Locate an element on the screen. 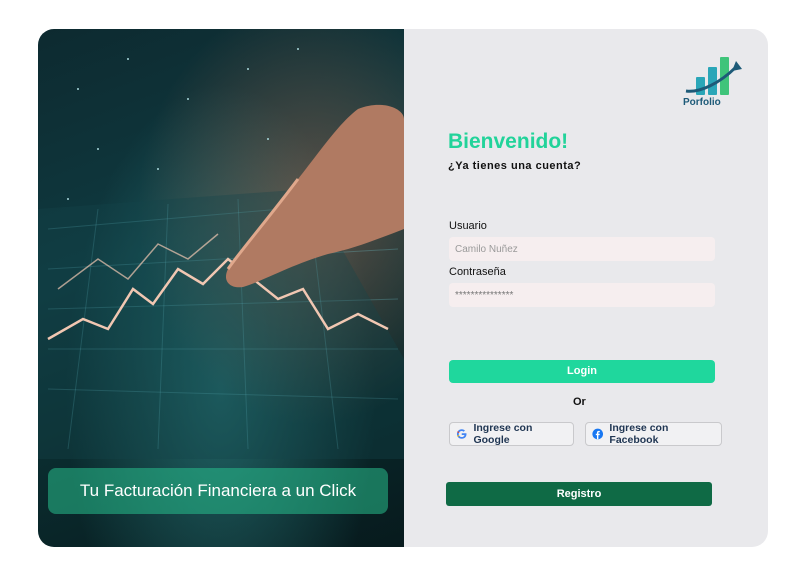 Image resolution: width=804 pixels, height=571 pixels. or-separator: Or is located at coordinates (579, 402).